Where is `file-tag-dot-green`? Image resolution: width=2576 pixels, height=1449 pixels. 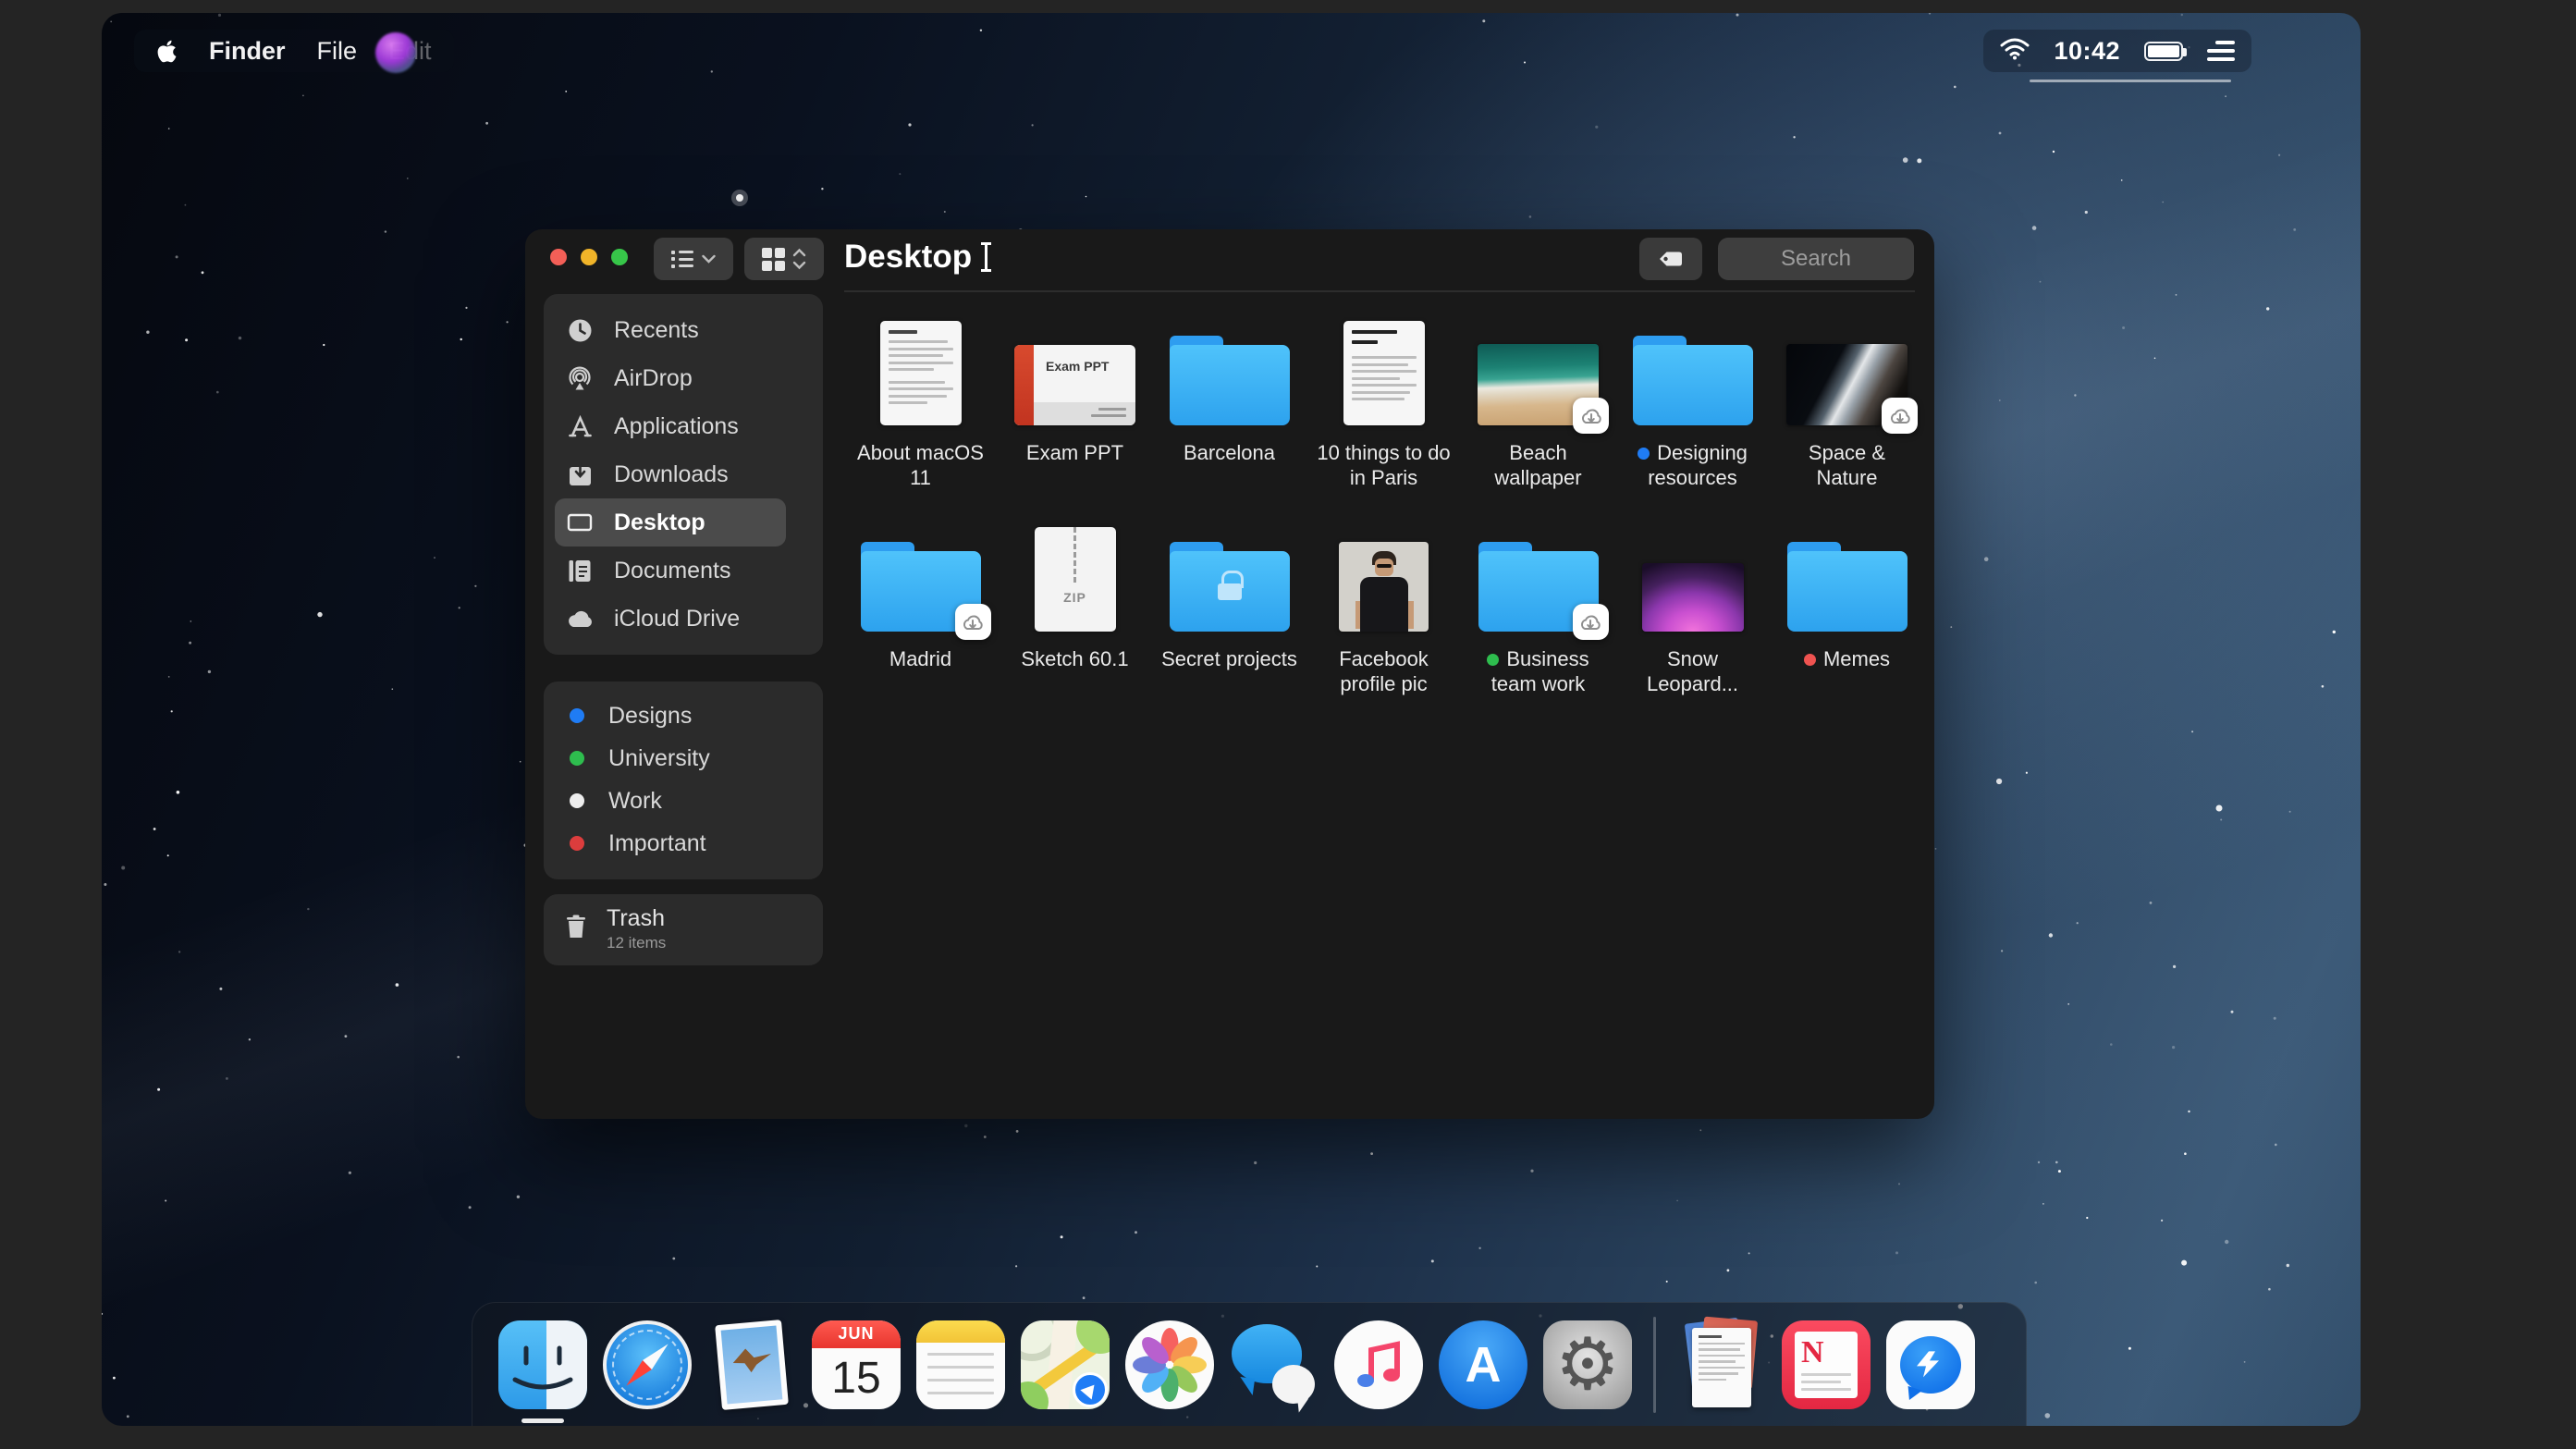
file-tag-dot-green is located at coordinates (1494, 660).